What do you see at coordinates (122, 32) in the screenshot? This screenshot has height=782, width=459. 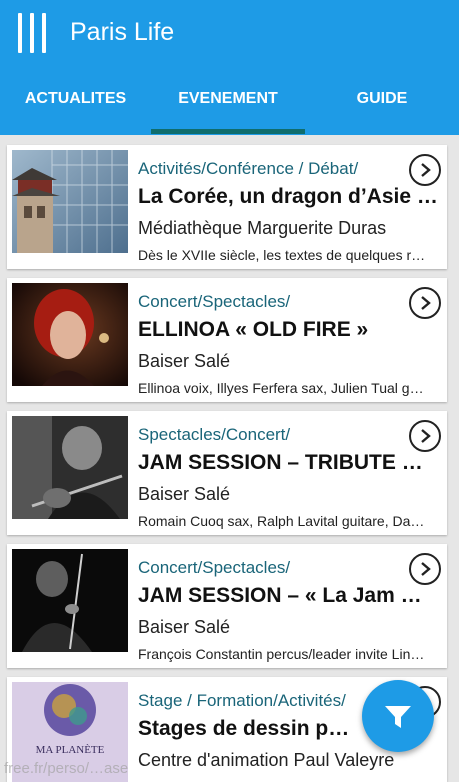 I see `app-title: Paris Life` at bounding box center [122, 32].